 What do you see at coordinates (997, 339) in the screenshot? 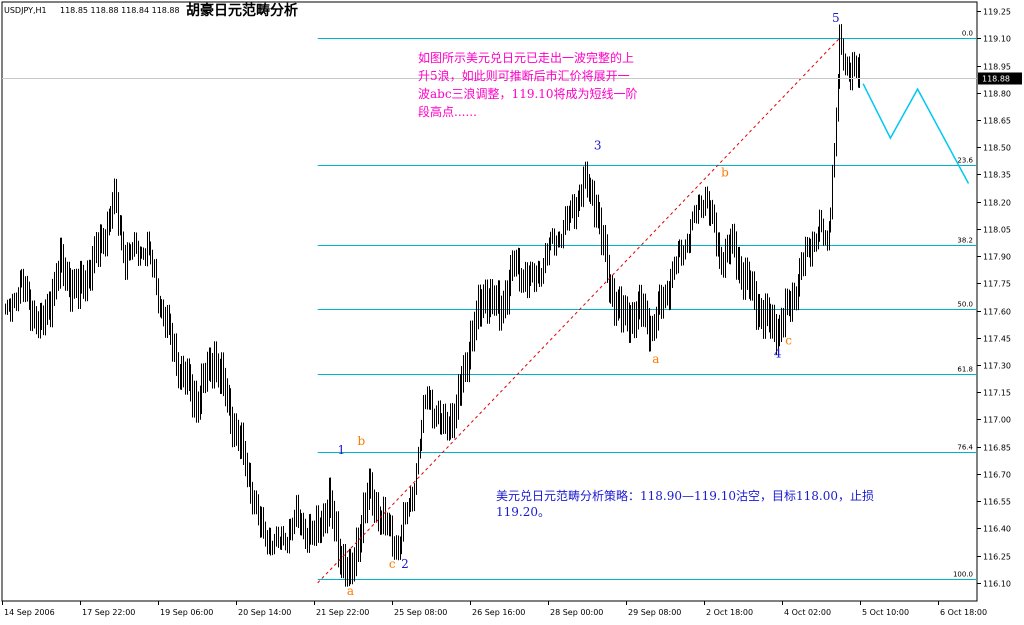
I see `y-tick-label: 117.45` at bounding box center [997, 339].